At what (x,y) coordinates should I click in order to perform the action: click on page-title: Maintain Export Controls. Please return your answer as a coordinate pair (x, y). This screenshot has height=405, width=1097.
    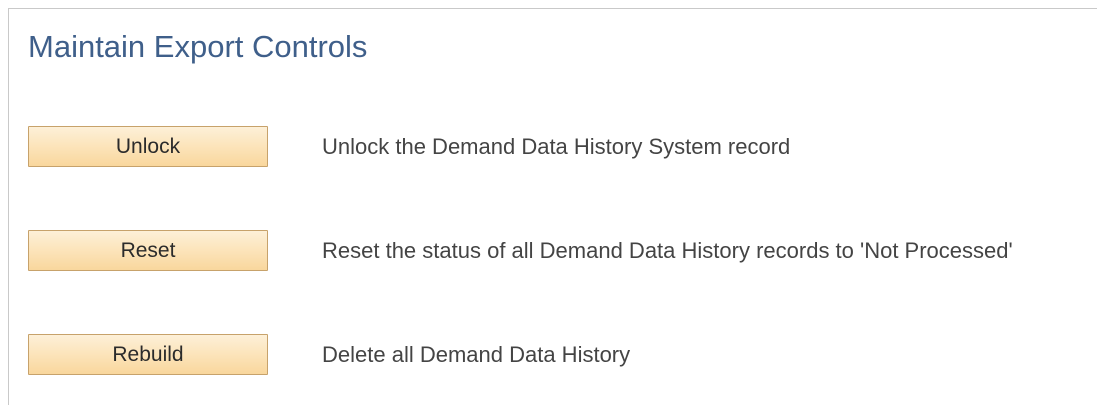
    Looking at the image, I should click on (198, 46).